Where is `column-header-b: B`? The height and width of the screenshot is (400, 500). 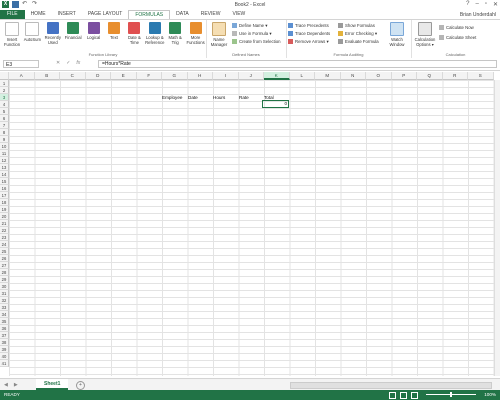 column-header-b: B is located at coordinates (47, 76).